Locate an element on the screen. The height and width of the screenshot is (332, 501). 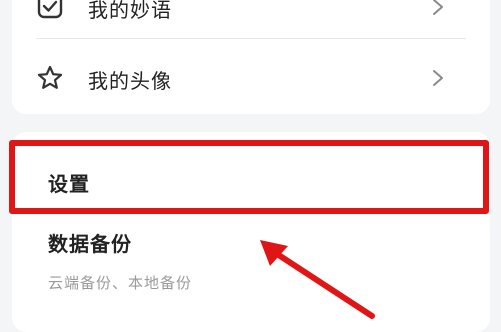
check-box-icon is located at coordinates (50, 9).